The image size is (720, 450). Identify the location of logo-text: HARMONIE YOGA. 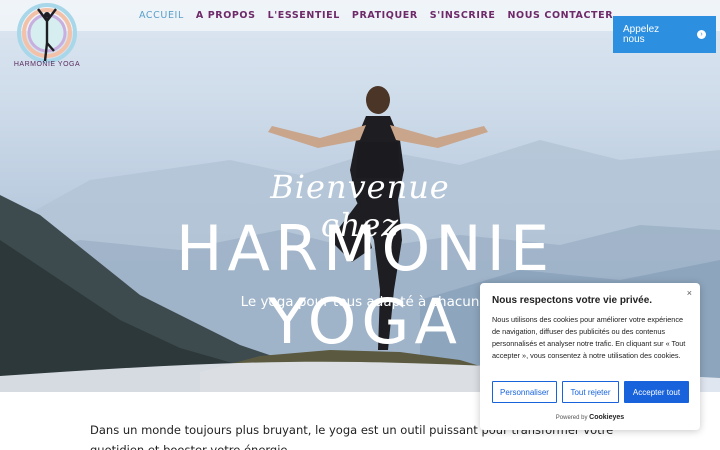
(47, 64).